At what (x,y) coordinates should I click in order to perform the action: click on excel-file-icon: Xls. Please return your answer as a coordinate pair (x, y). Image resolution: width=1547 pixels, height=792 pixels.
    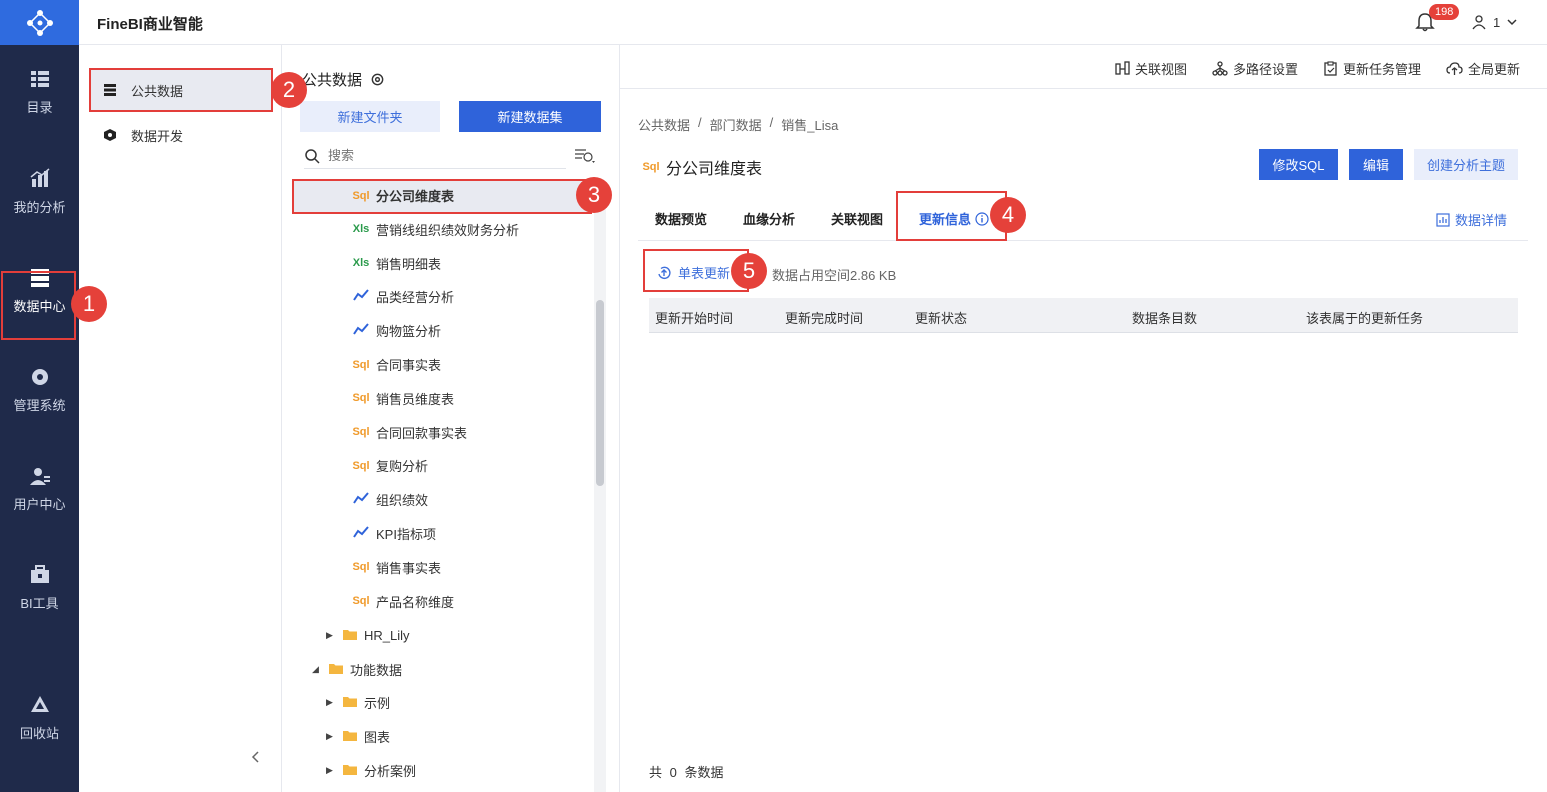
    Looking at the image, I should click on (361, 263).